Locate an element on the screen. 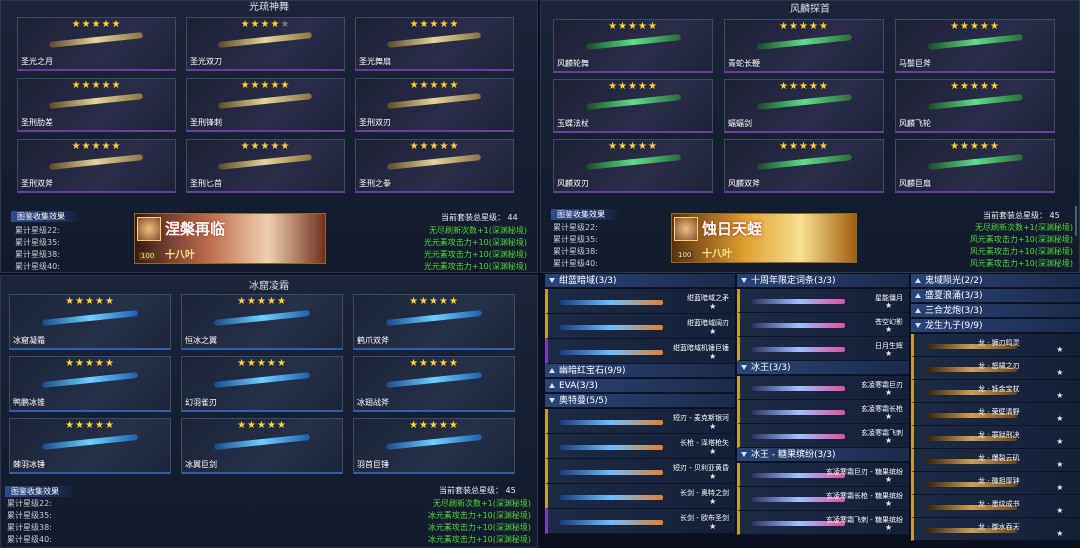 Image resolution: width=1080 pixels, height=548 pixels. bonus-value: 光元素攻击力+10(深渊秘境) is located at coordinates (475, 266).